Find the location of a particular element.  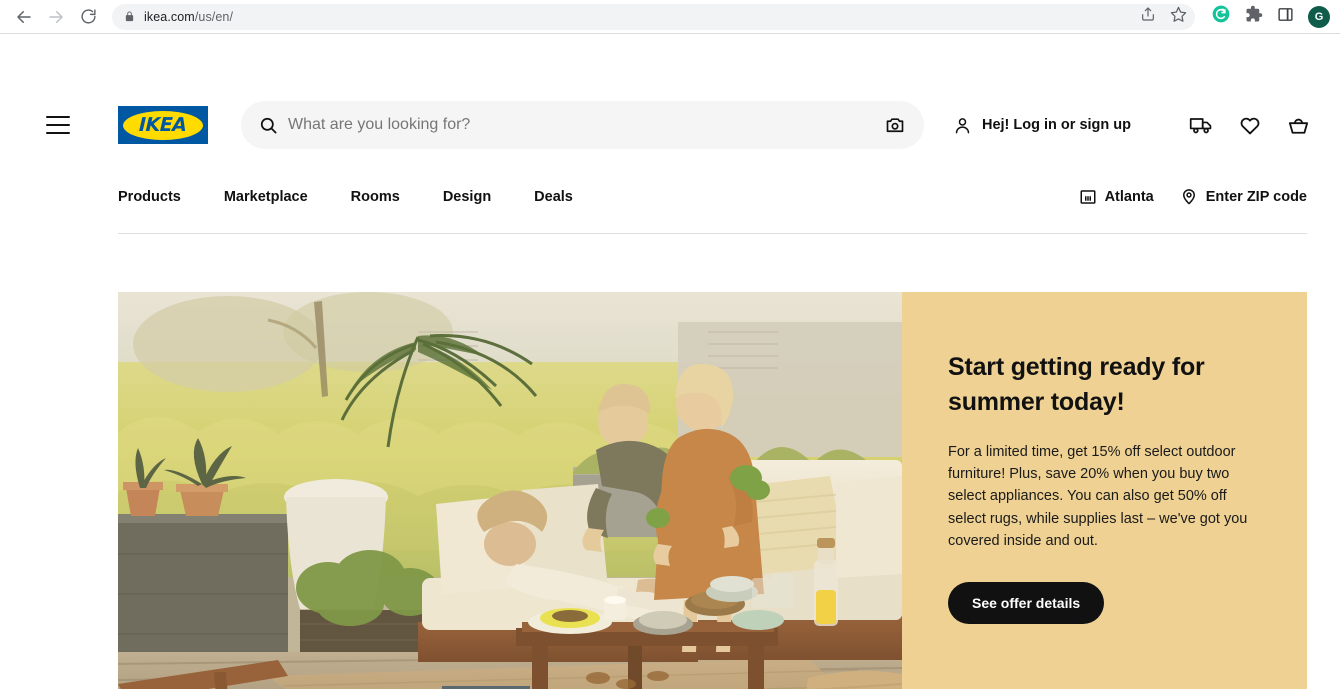

side-panel-icon is located at coordinates (1285, 14).